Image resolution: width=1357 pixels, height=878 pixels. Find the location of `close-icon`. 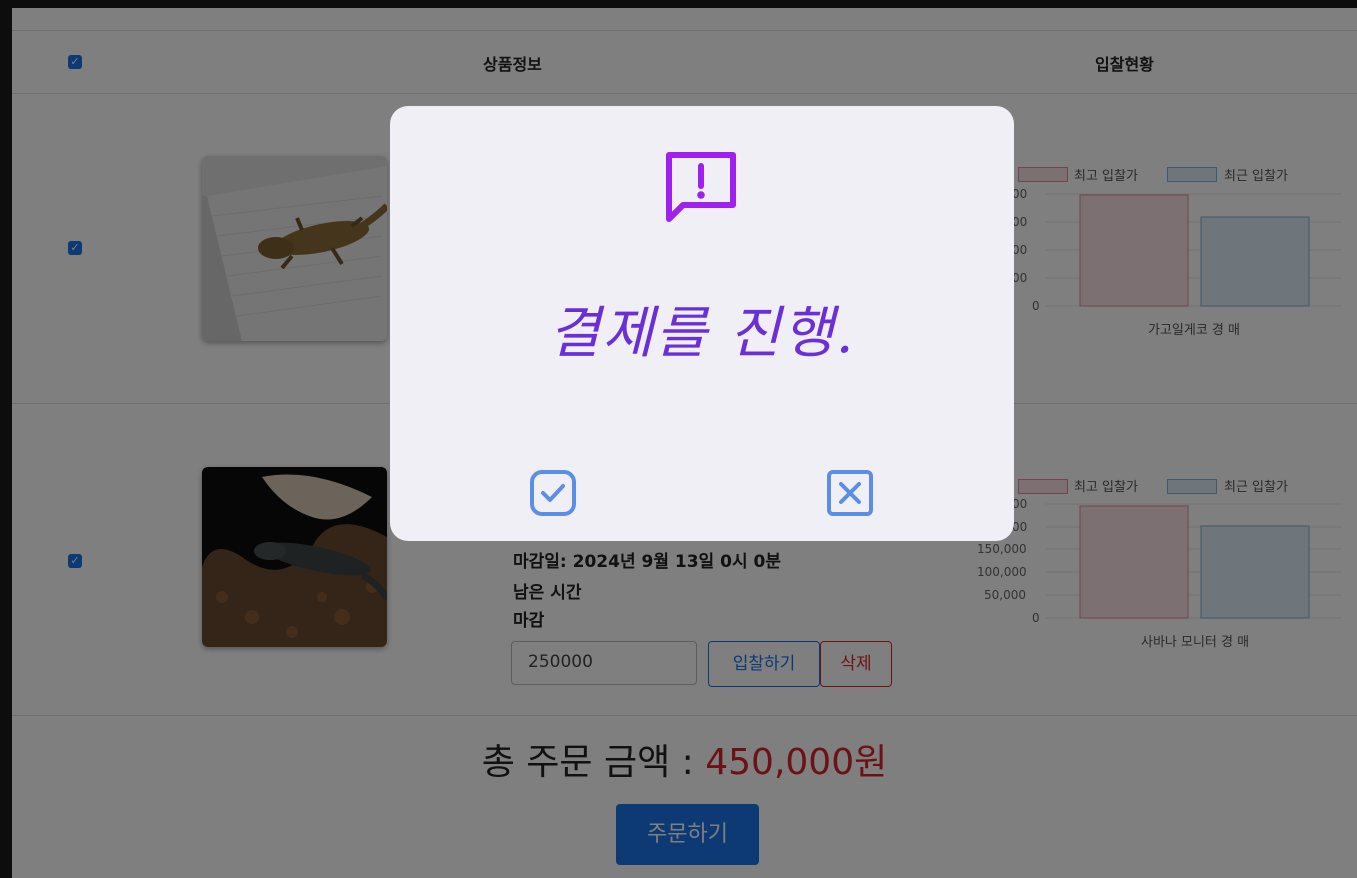

close-icon is located at coordinates (850, 493).